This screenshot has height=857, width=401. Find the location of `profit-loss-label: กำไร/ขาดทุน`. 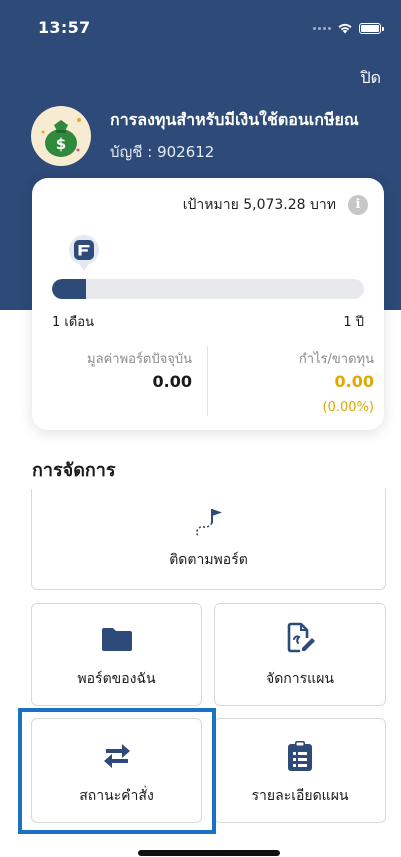

profit-loss-label: กำไร/ขาดทุน is located at coordinates (336, 359).